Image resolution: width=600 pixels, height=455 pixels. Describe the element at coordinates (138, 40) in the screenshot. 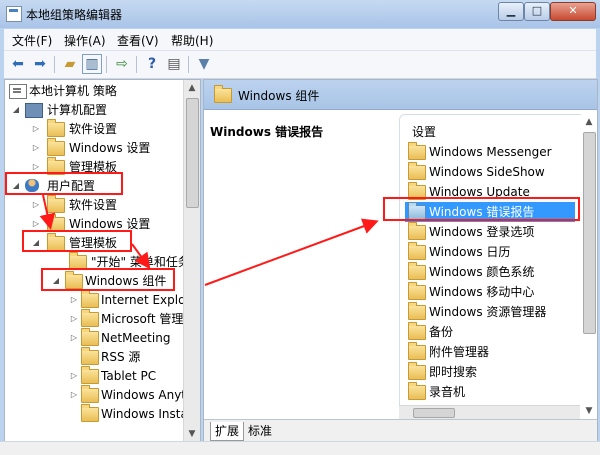

I see `menu-view: 查看(V)` at that location.